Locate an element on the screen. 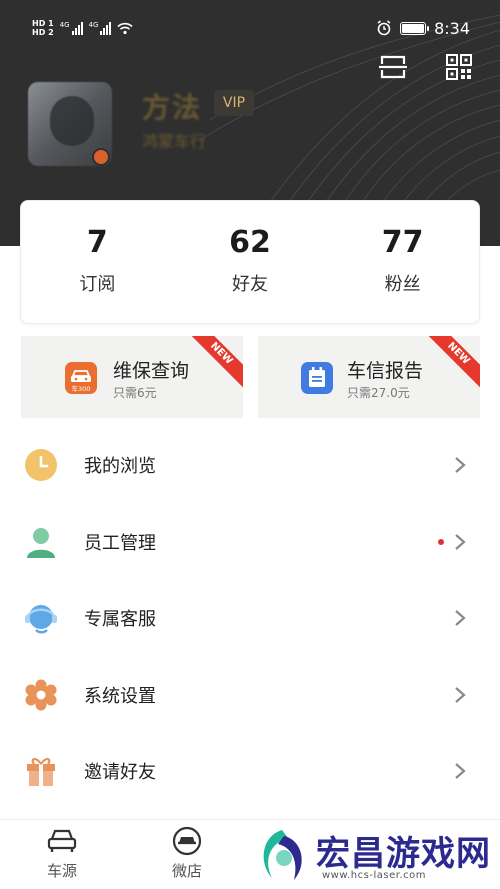 The image size is (500, 889). menu-item-invite-friends: 邀请好友 is located at coordinates (250, 771).